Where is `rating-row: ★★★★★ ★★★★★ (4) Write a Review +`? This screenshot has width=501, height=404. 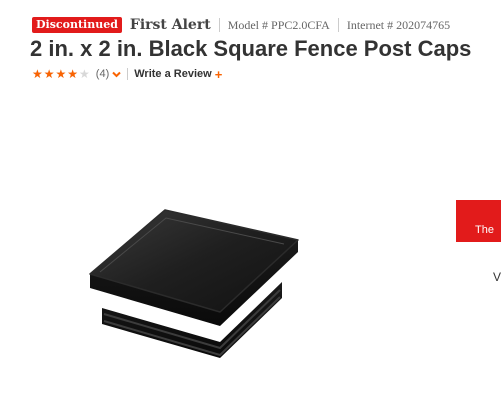 rating-row: ★★★★★ ★★★★★ (4) Write a Review + is located at coordinates (127, 74).